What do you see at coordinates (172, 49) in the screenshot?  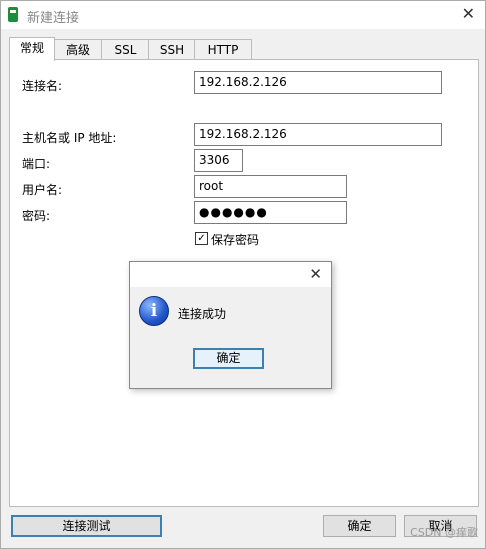 I see `tab-ssh: SSH` at bounding box center [172, 49].